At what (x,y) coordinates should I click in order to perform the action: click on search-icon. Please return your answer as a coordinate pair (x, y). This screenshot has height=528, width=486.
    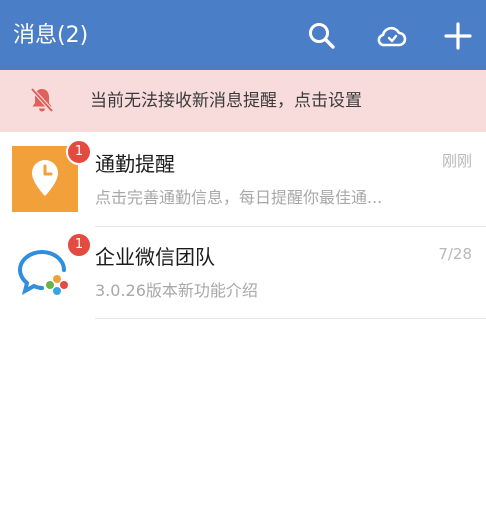
    Looking at the image, I should click on (322, 36).